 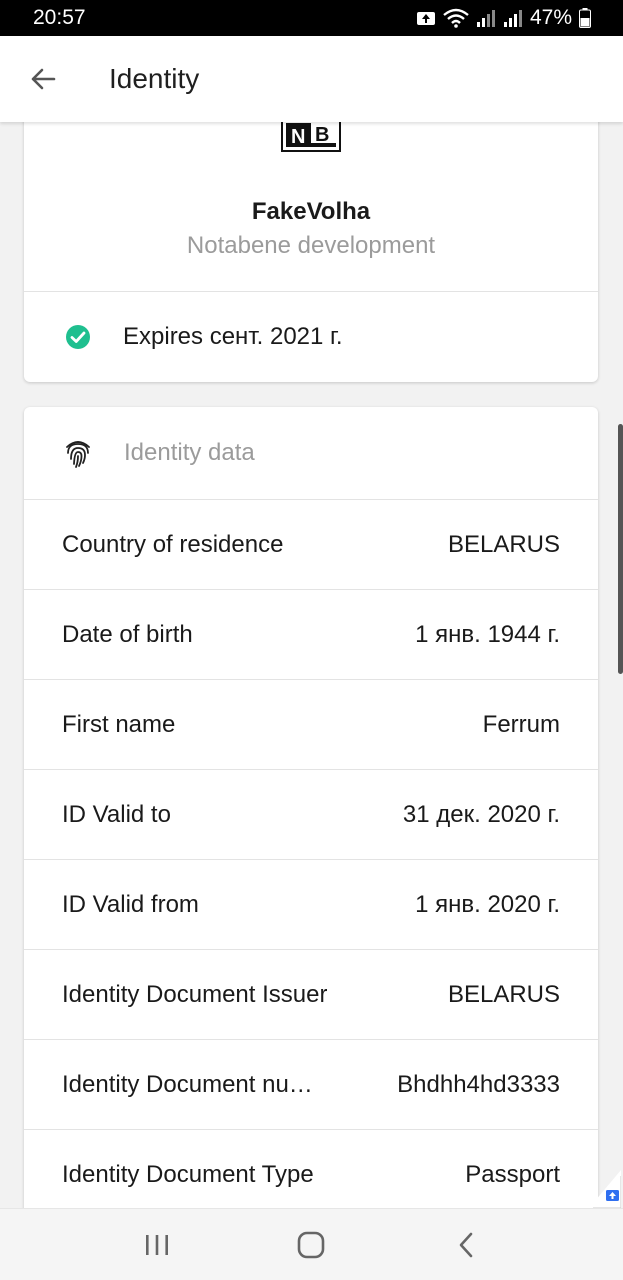 I want to click on row-label: Identity Document Issuer, so click(x=195, y=994).